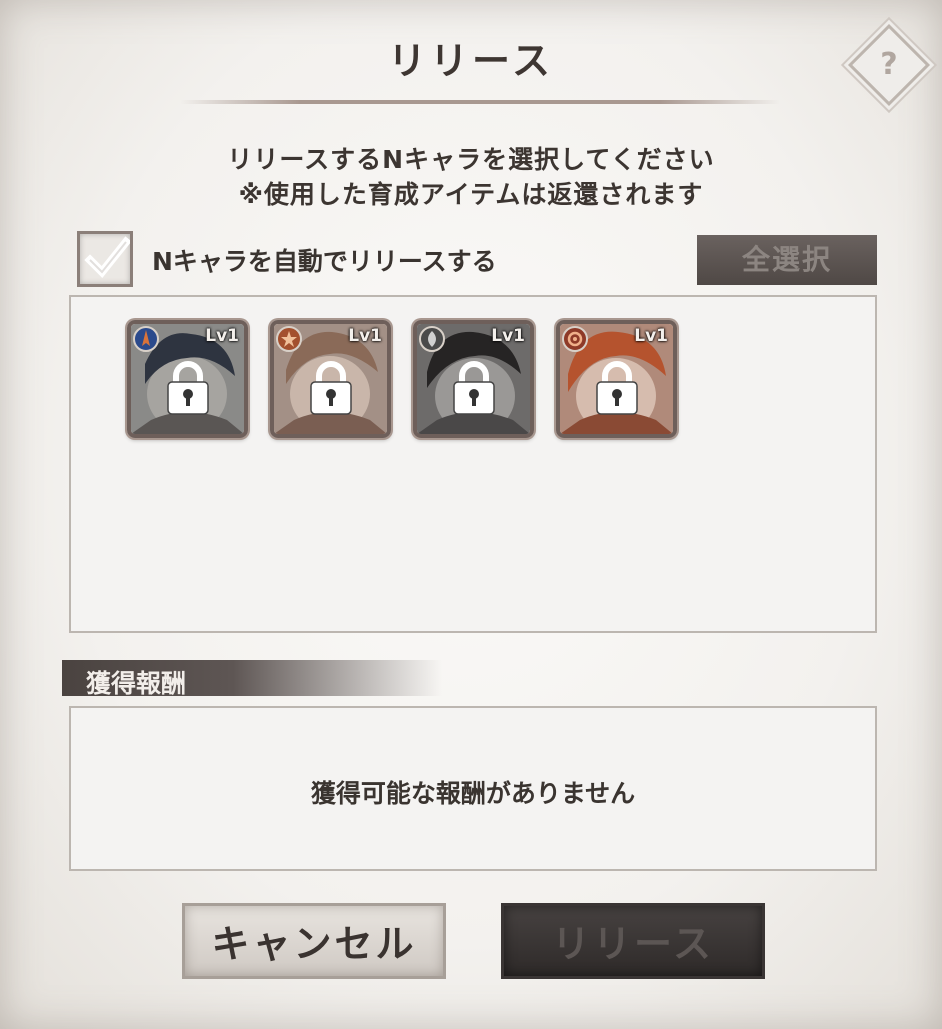 The height and width of the screenshot is (1029, 942). Describe the element at coordinates (471, 159) in the screenshot. I see `instruction-line-1: リリースするNキャラを選択してください` at that location.